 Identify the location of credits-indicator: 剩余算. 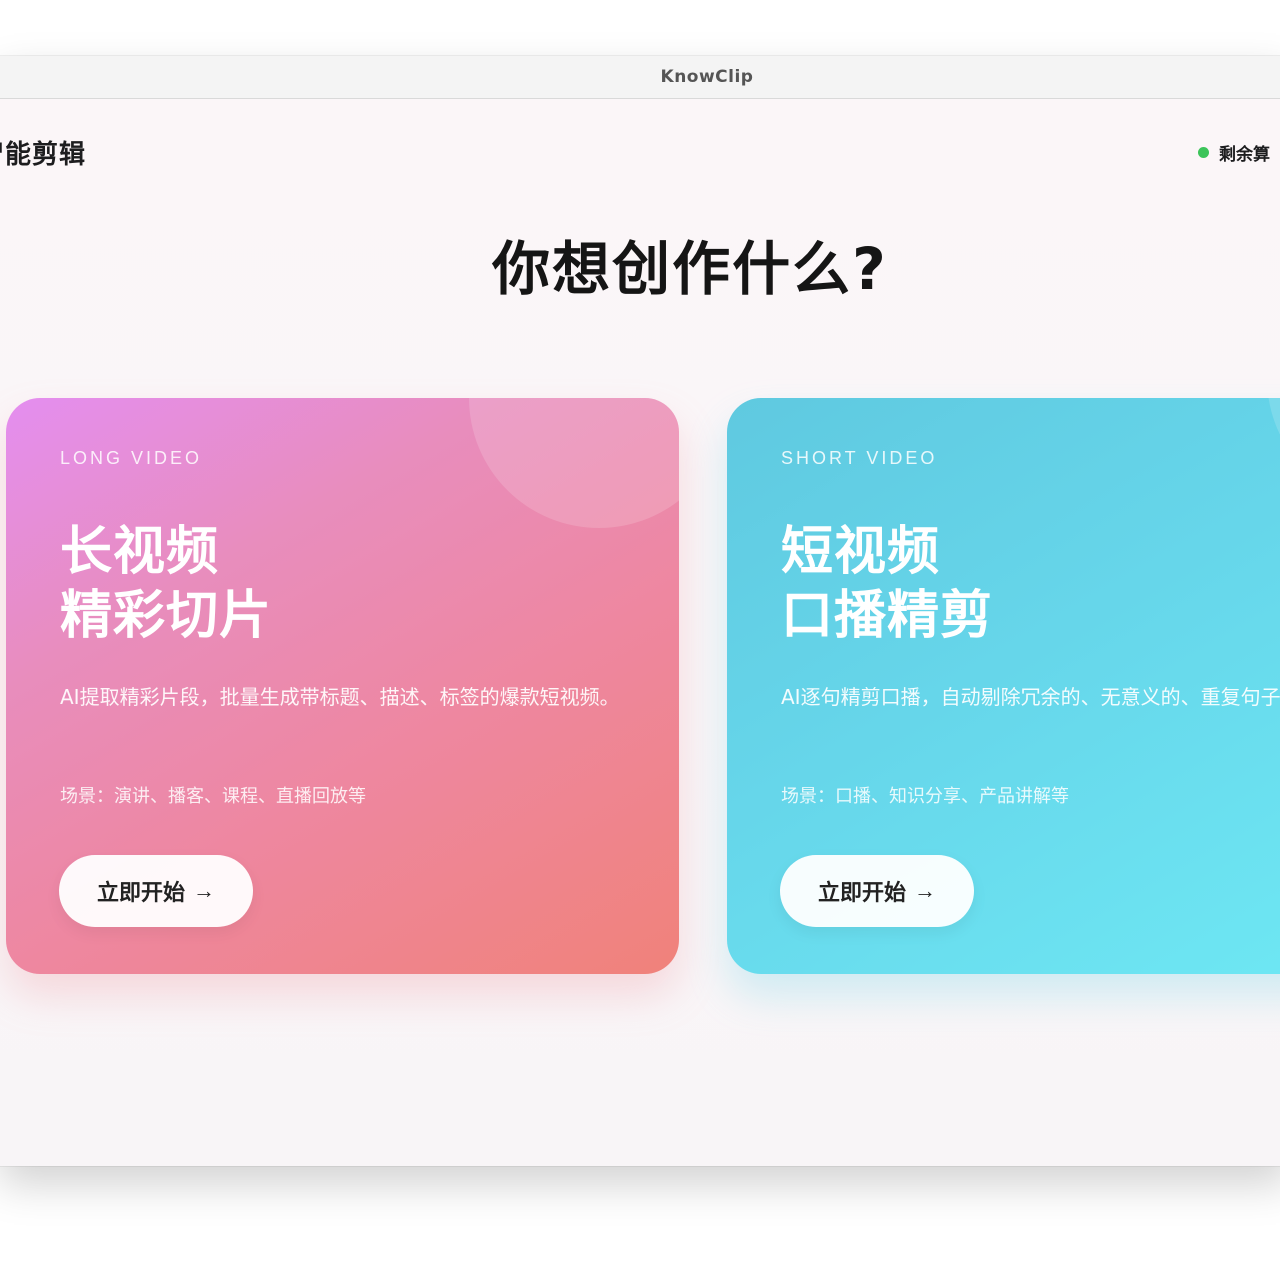
(1234, 152).